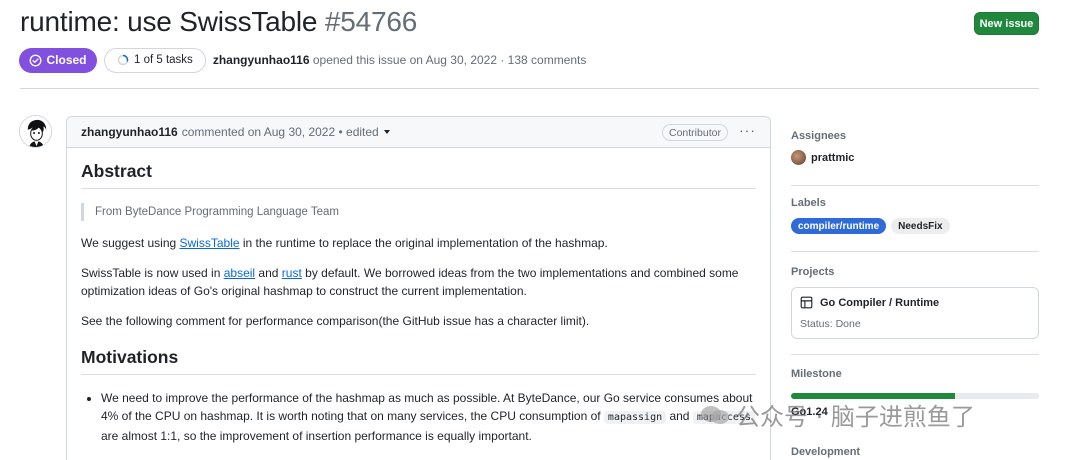  Describe the element at coordinates (855, 417) in the screenshot. I see `watermark-text: 公众号 · 脑子进煎鱼了` at that location.